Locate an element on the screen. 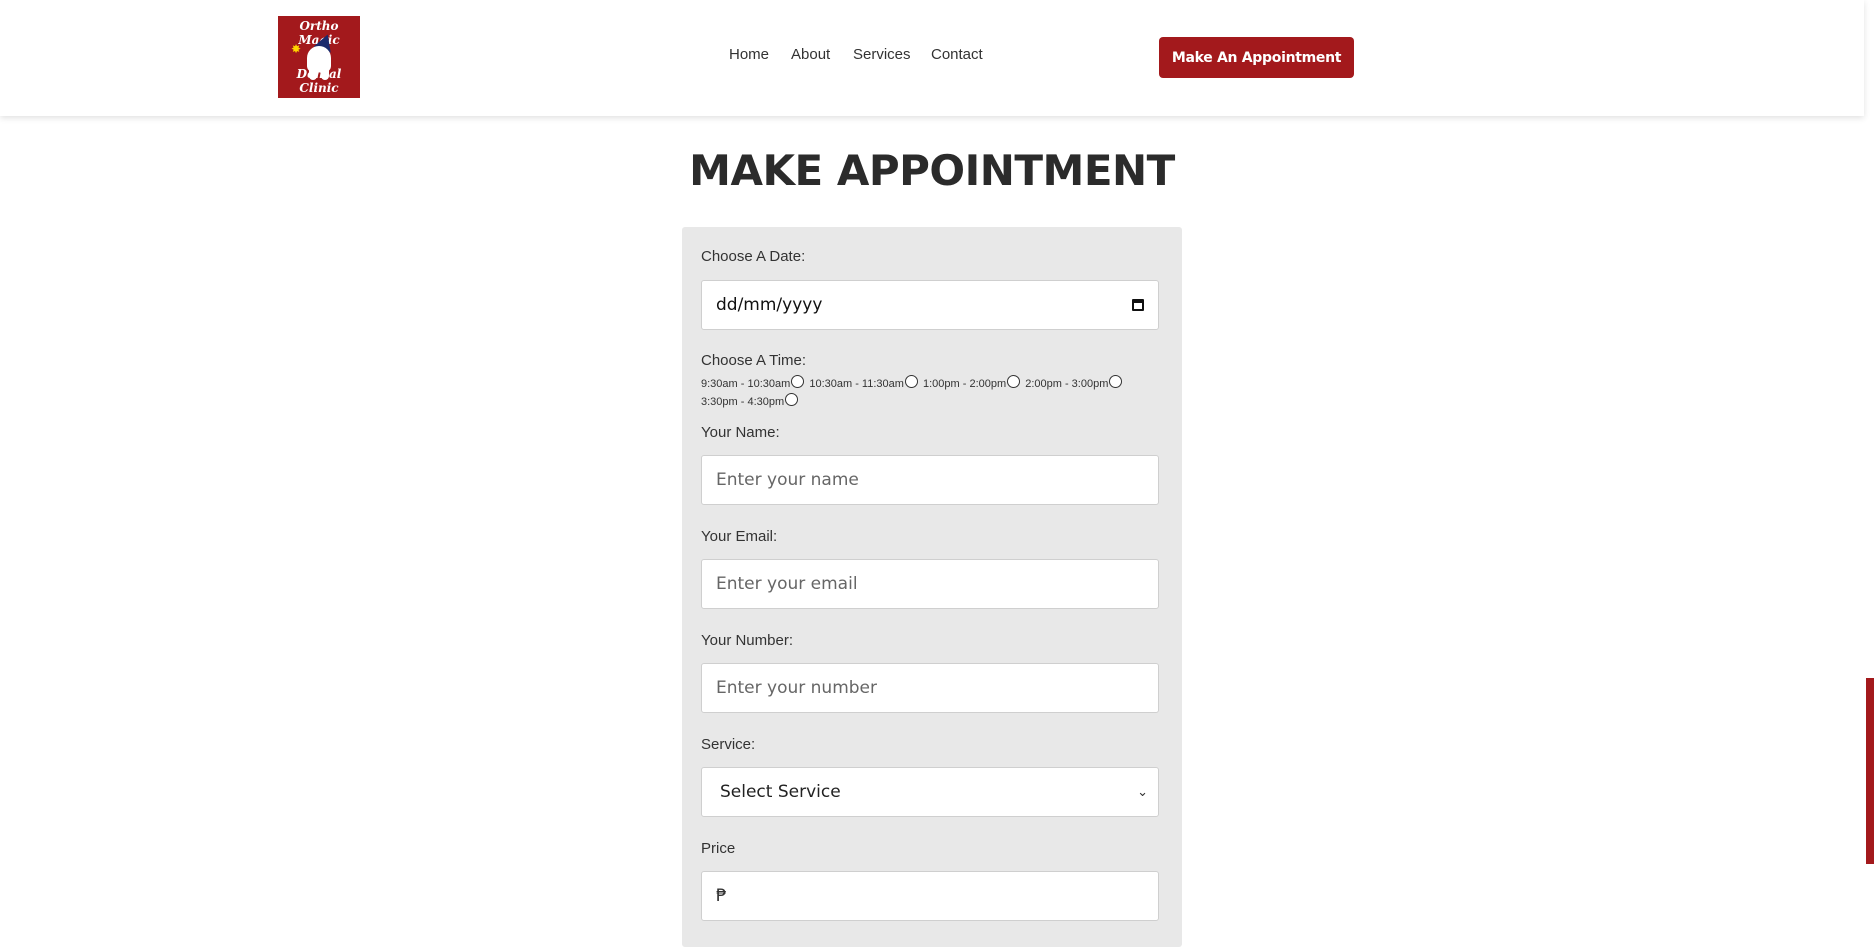  name-label: Your Name: is located at coordinates (740, 432).